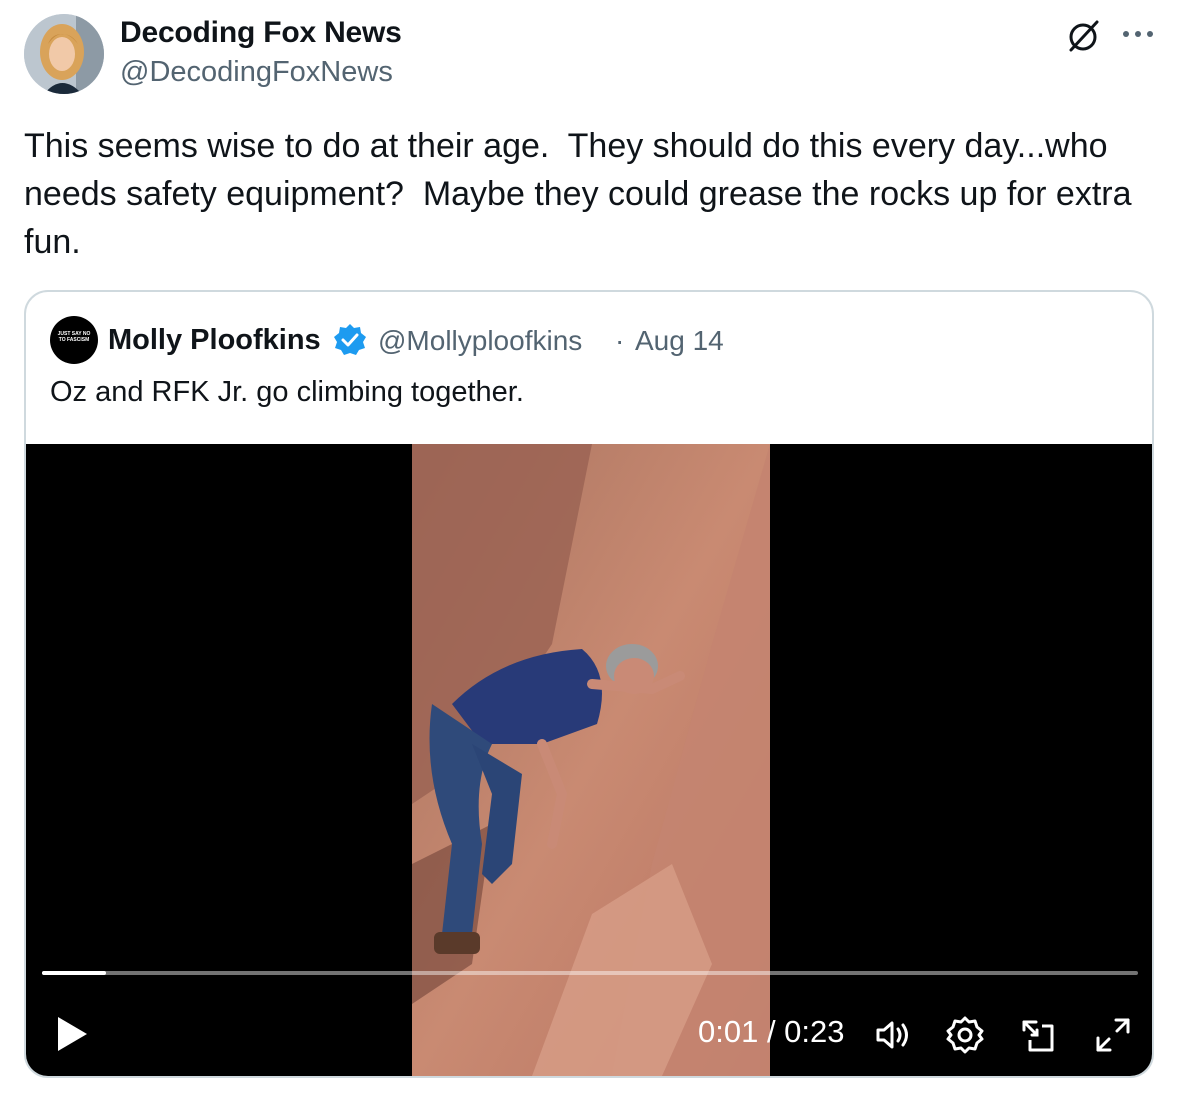 This screenshot has height=1108, width=1186. I want to click on volume-icon, so click(893, 1035).